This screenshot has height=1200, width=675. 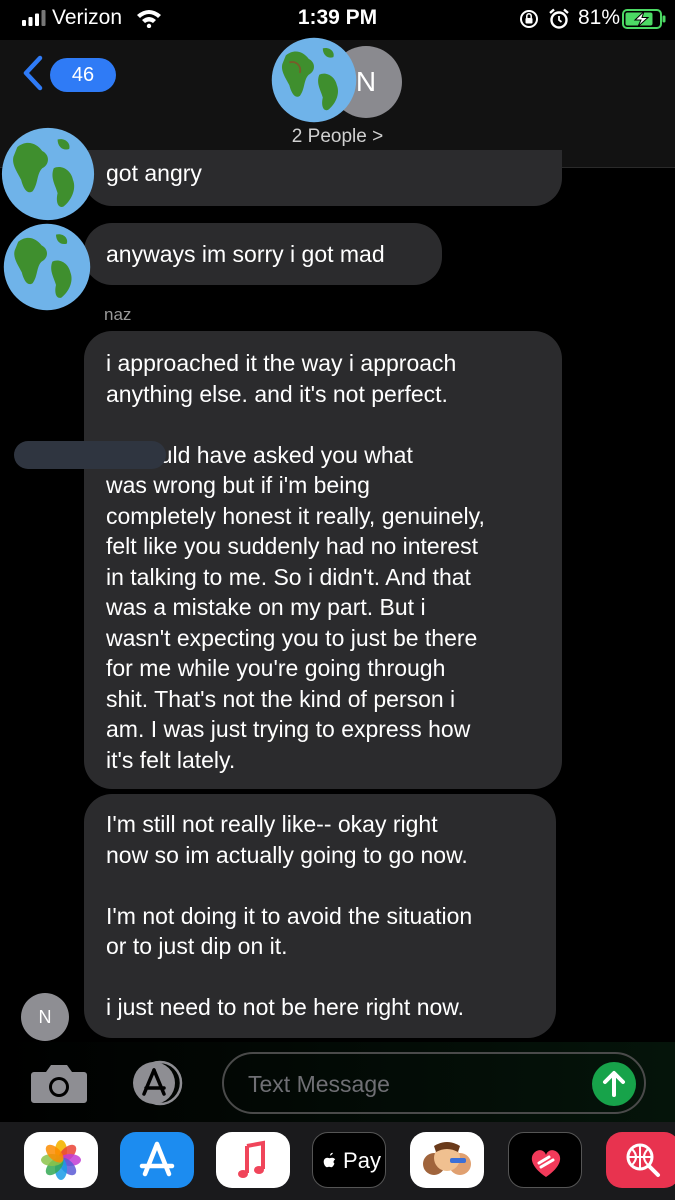 I want to click on conversation-header: 46 N 2 People >, so click(x=337, y=102).